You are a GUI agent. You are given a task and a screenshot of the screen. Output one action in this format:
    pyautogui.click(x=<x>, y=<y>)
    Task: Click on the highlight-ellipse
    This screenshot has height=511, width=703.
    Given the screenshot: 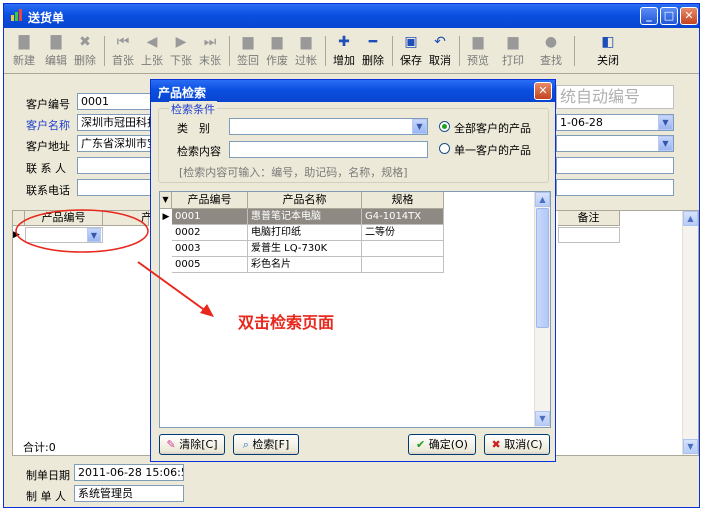 What is the action you would take?
    pyautogui.click(x=82, y=231)
    